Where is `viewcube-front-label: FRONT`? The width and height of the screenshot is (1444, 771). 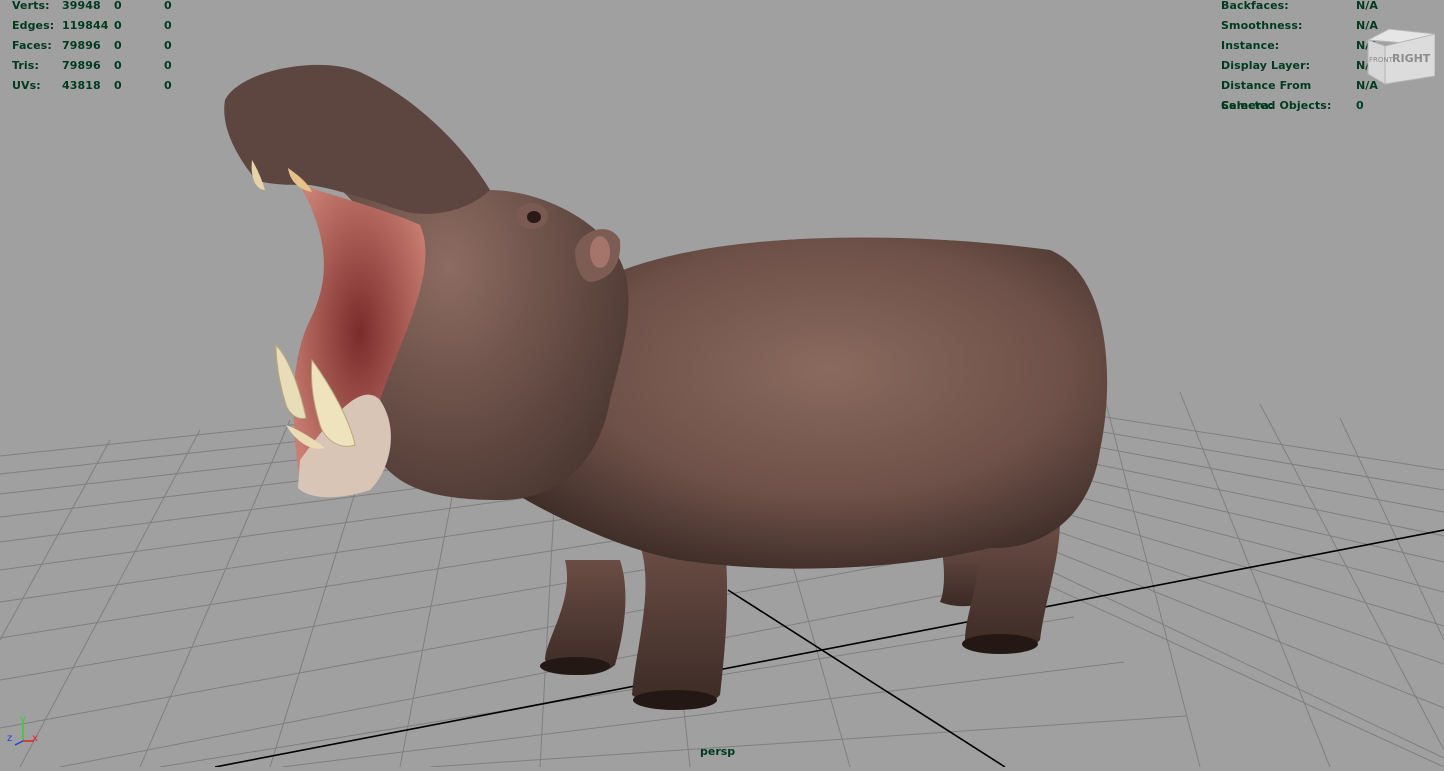 viewcube-front-label: FRONT is located at coordinates (1381, 60).